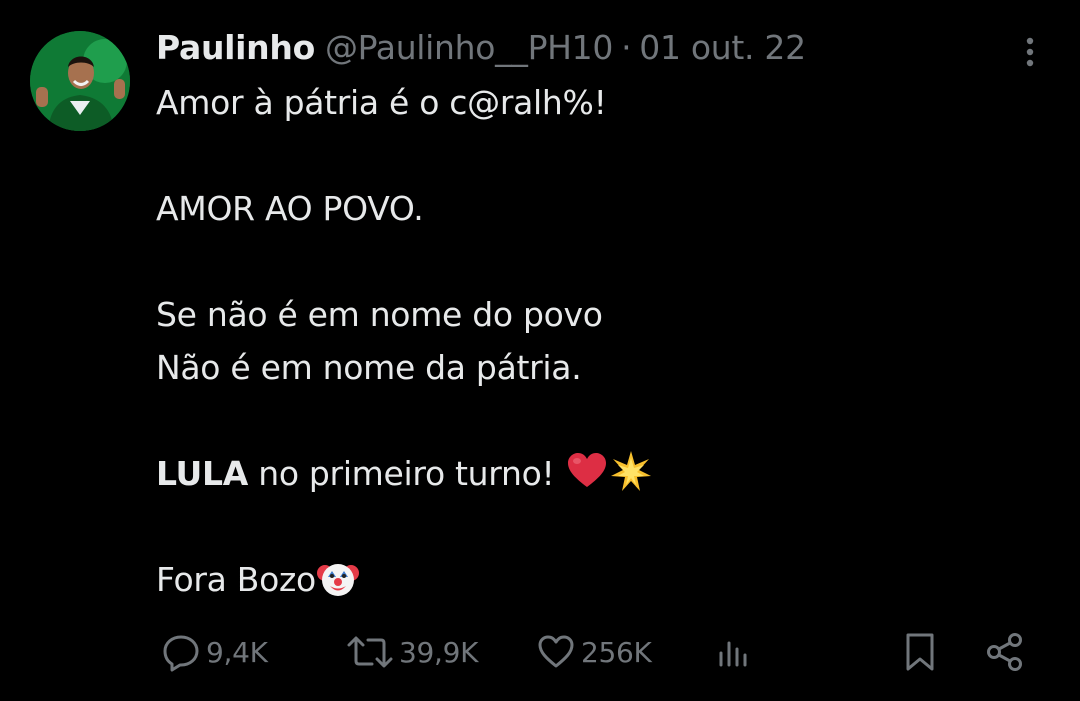 Image resolution: width=1080 pixels, height=701 pixels. What do you see at coordinates (406, 473) in the screenshot?
I see `tweet-line-rest: no primeiro turno!` at bounding box center [406, 473].